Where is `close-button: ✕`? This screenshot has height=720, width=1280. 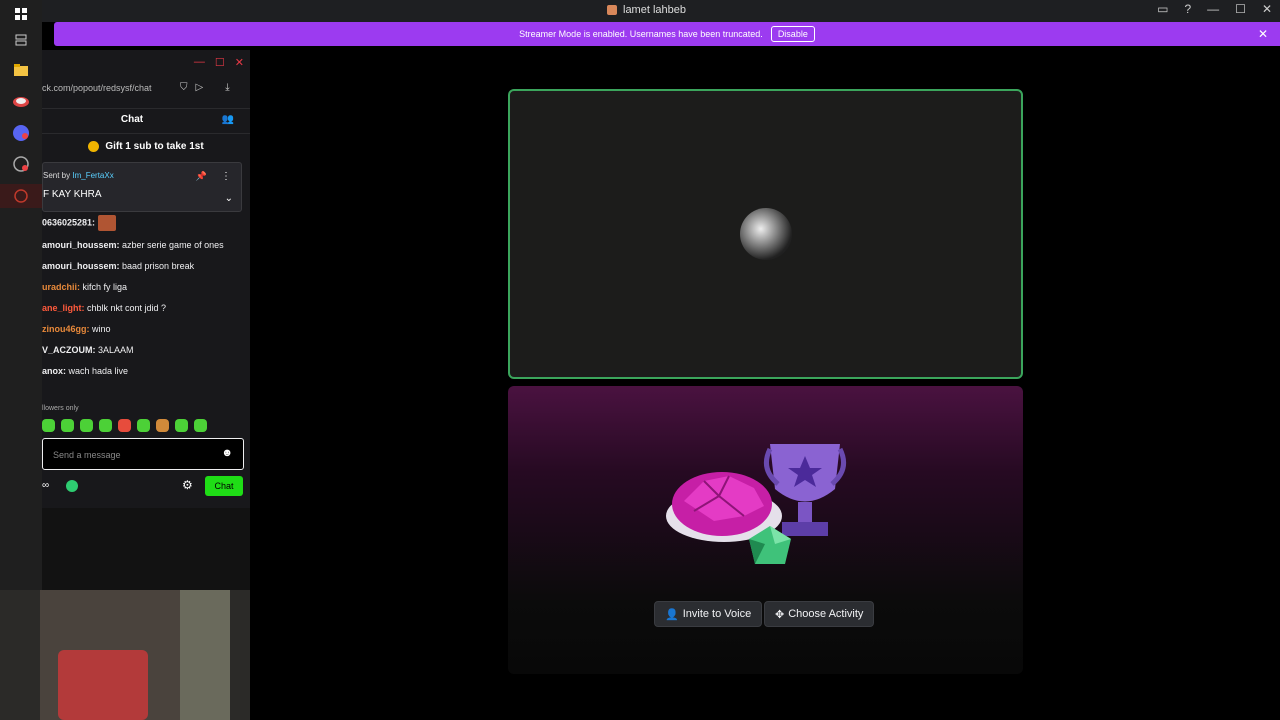 close-button: ✕ is located at coordinates (1267, 9).